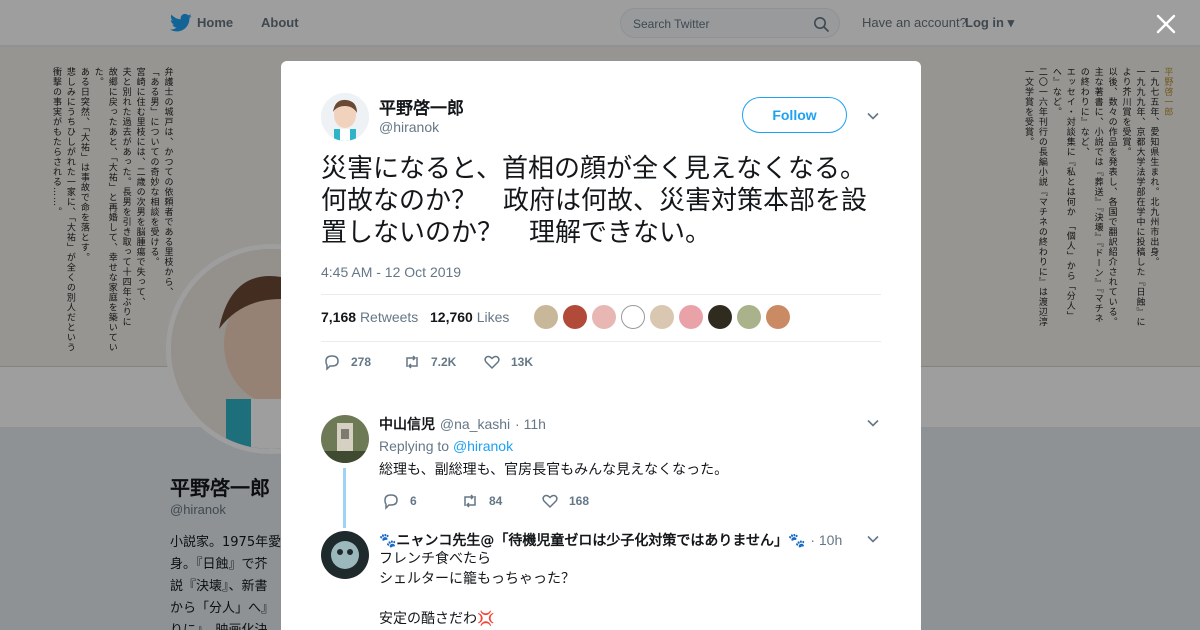 The width and height of the screenshot is (1200, 630). Describe the element at coordinates (451, 317) in the screenshot. I see `likes-count: 12,760` at that location.